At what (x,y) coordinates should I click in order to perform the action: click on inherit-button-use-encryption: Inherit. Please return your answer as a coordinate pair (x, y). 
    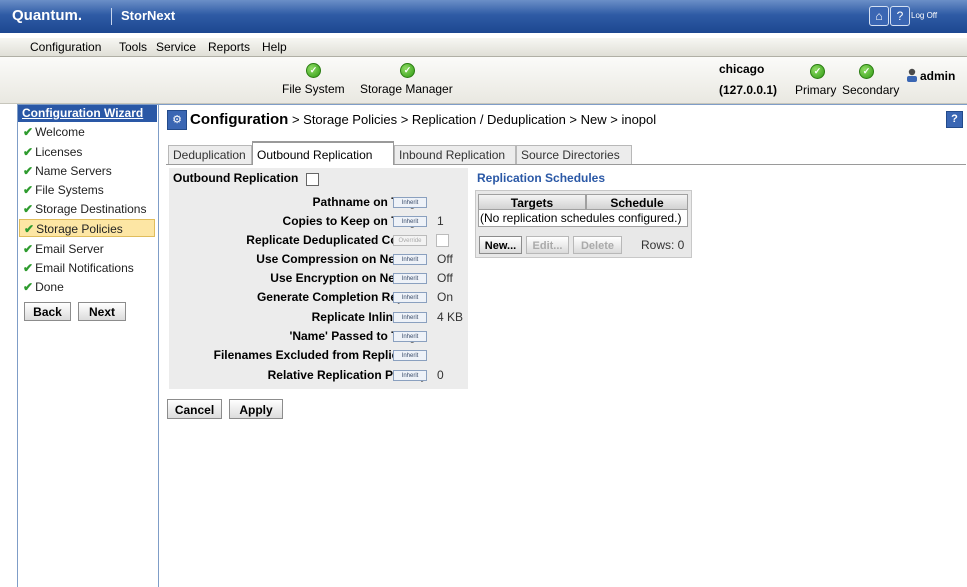
    Looking at the image, I should click on (410, 278).